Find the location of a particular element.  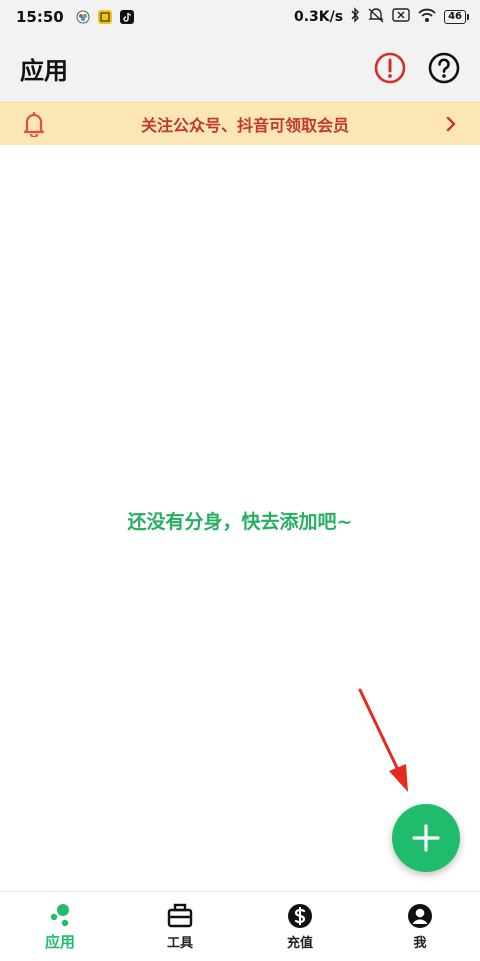

help-button is located at coordinates (444, 68).